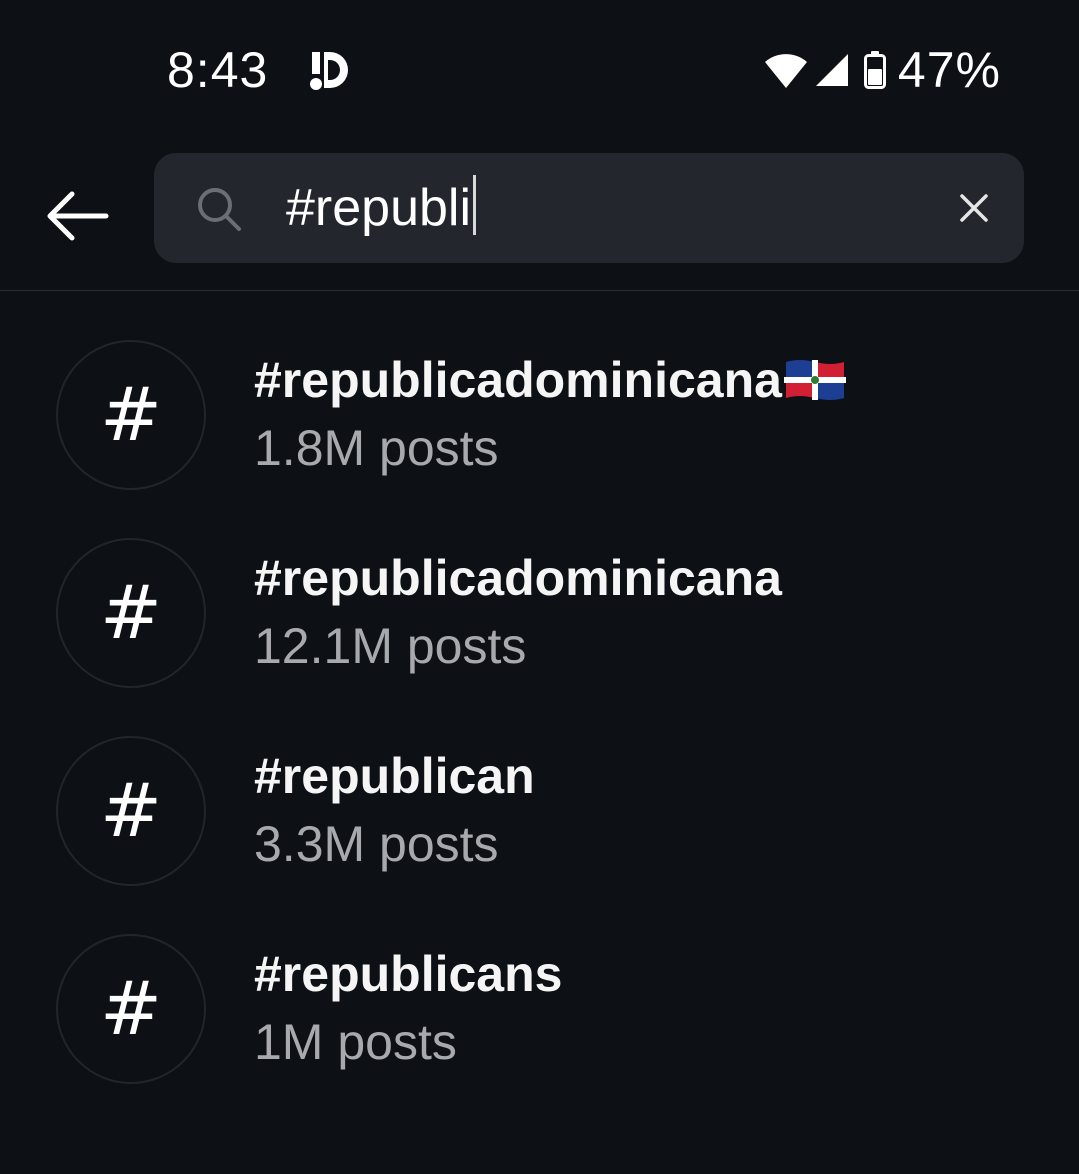 This screenshot has width=1079, height=1174. I want to click on status-bar: 8:43 47%, so click(539, 70).